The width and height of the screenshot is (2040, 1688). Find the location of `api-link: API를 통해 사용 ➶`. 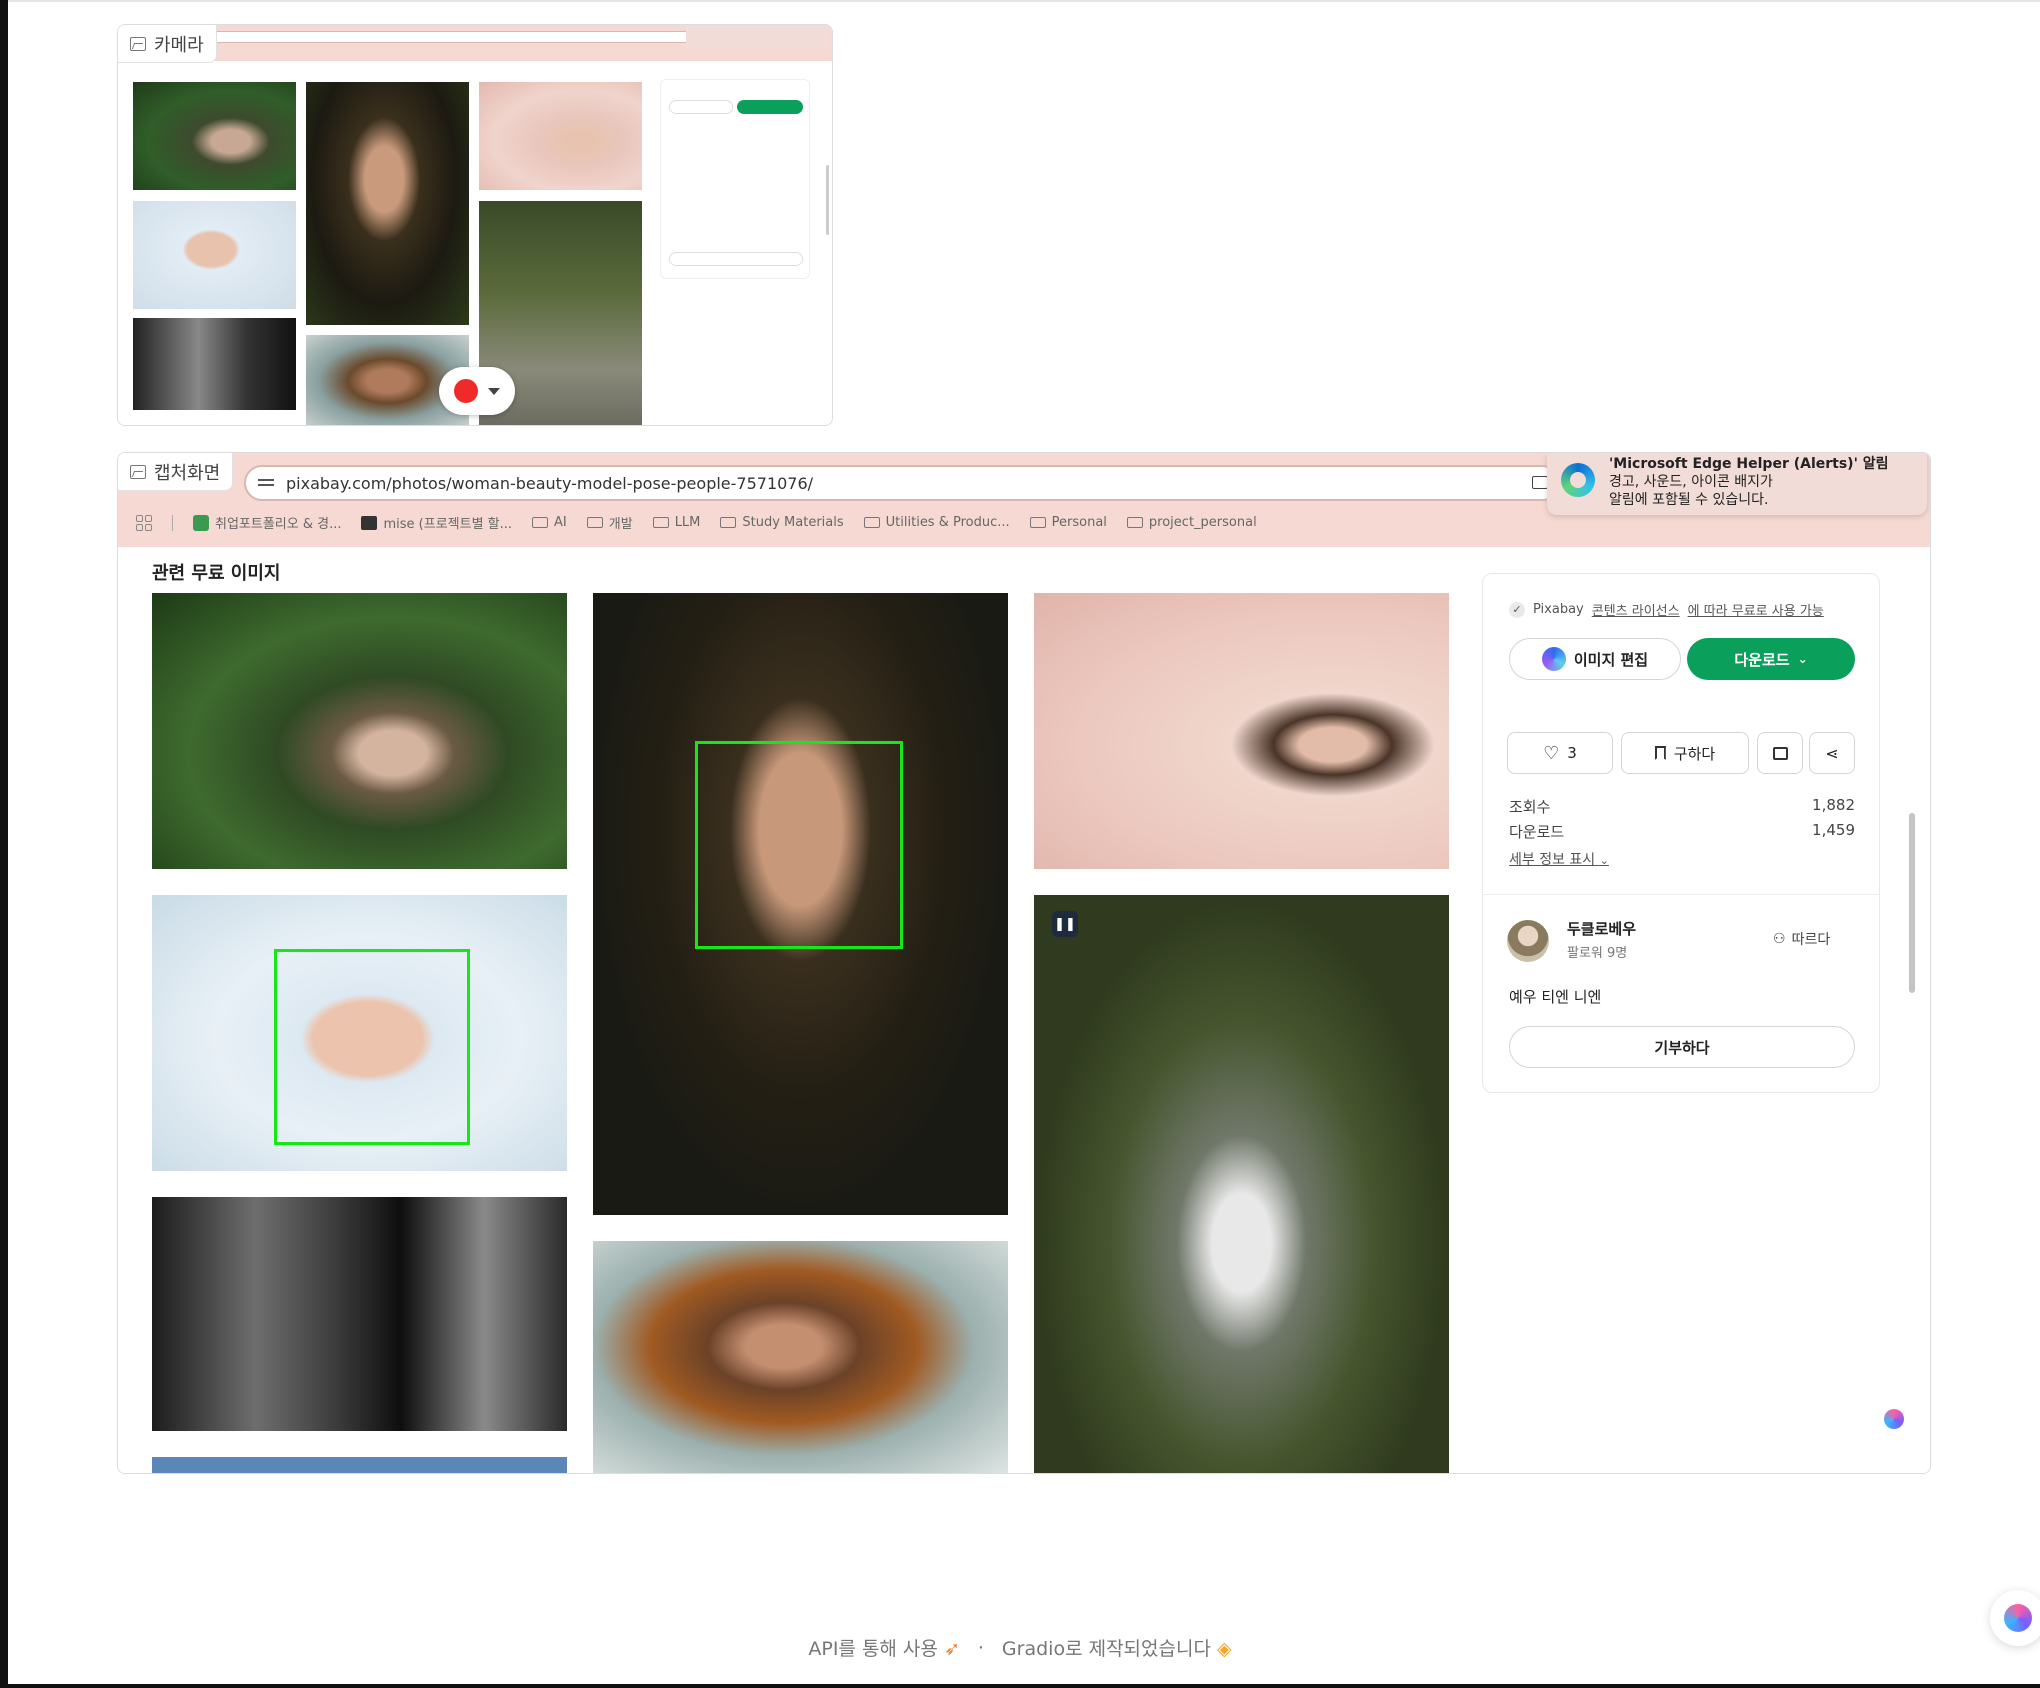

api-link: API를 통해 사용 ➶ is located at coordinates (884, 1647).